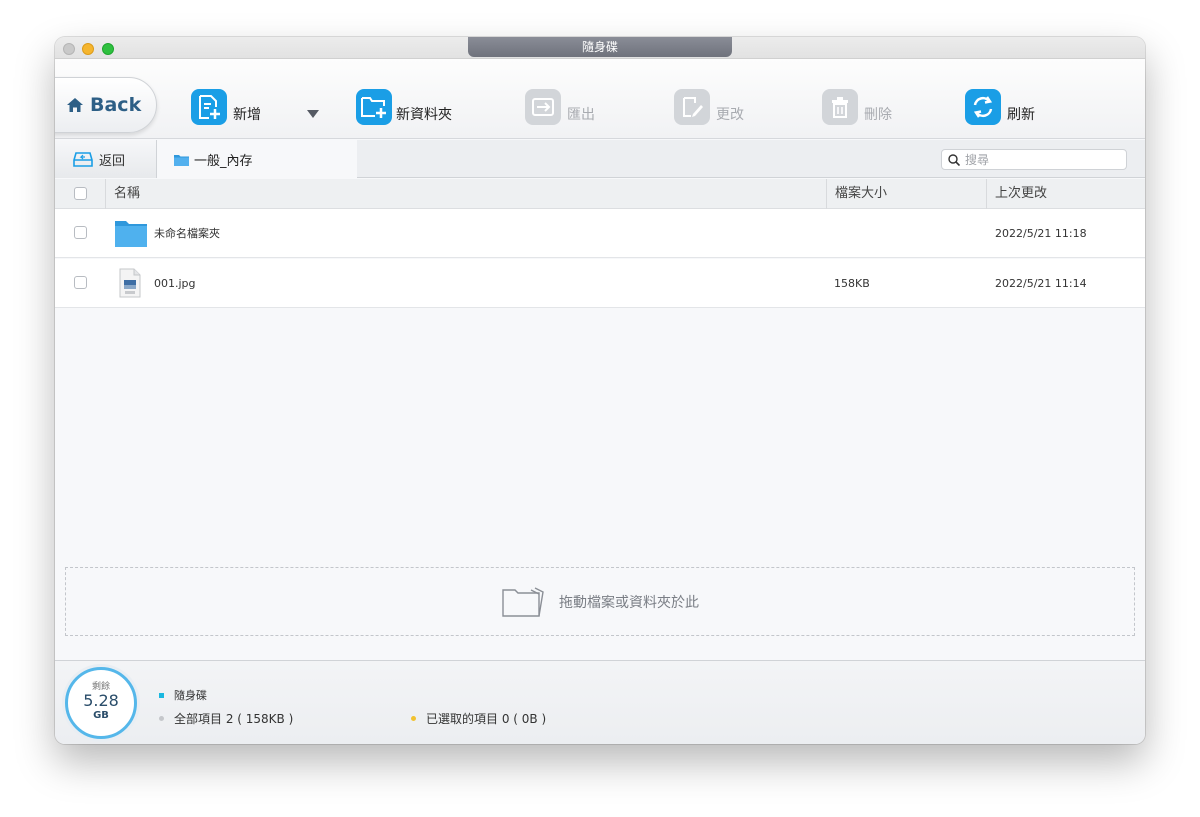  I want to click on rename-button: 更改, so click(709, 107).